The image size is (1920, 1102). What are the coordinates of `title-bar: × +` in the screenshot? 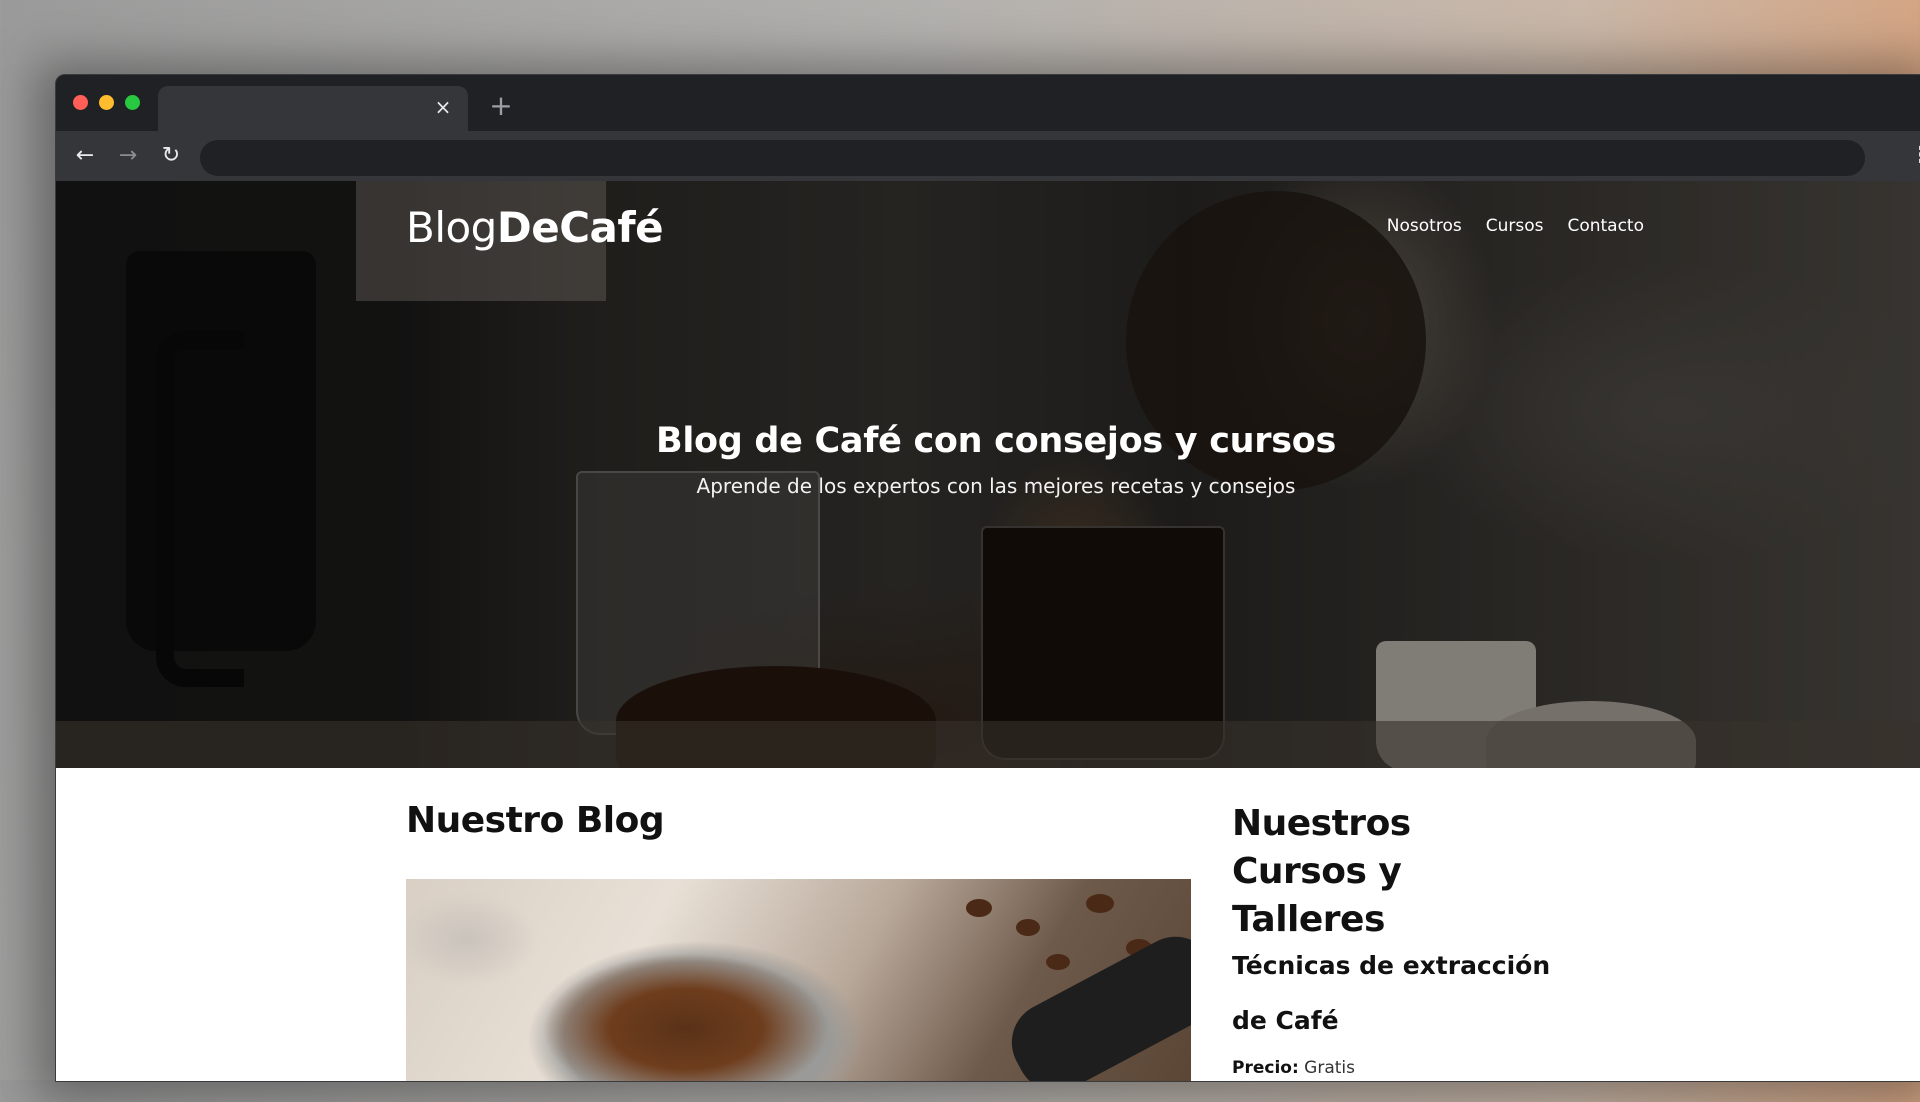 It's located at (988, 103).